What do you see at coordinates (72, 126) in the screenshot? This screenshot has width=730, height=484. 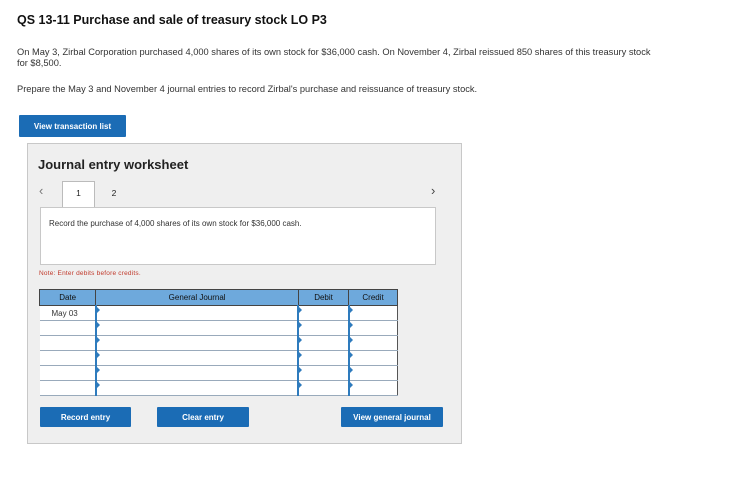 I see `view-transaction-list-button: View transaction list` at bounding box center [72, 126].